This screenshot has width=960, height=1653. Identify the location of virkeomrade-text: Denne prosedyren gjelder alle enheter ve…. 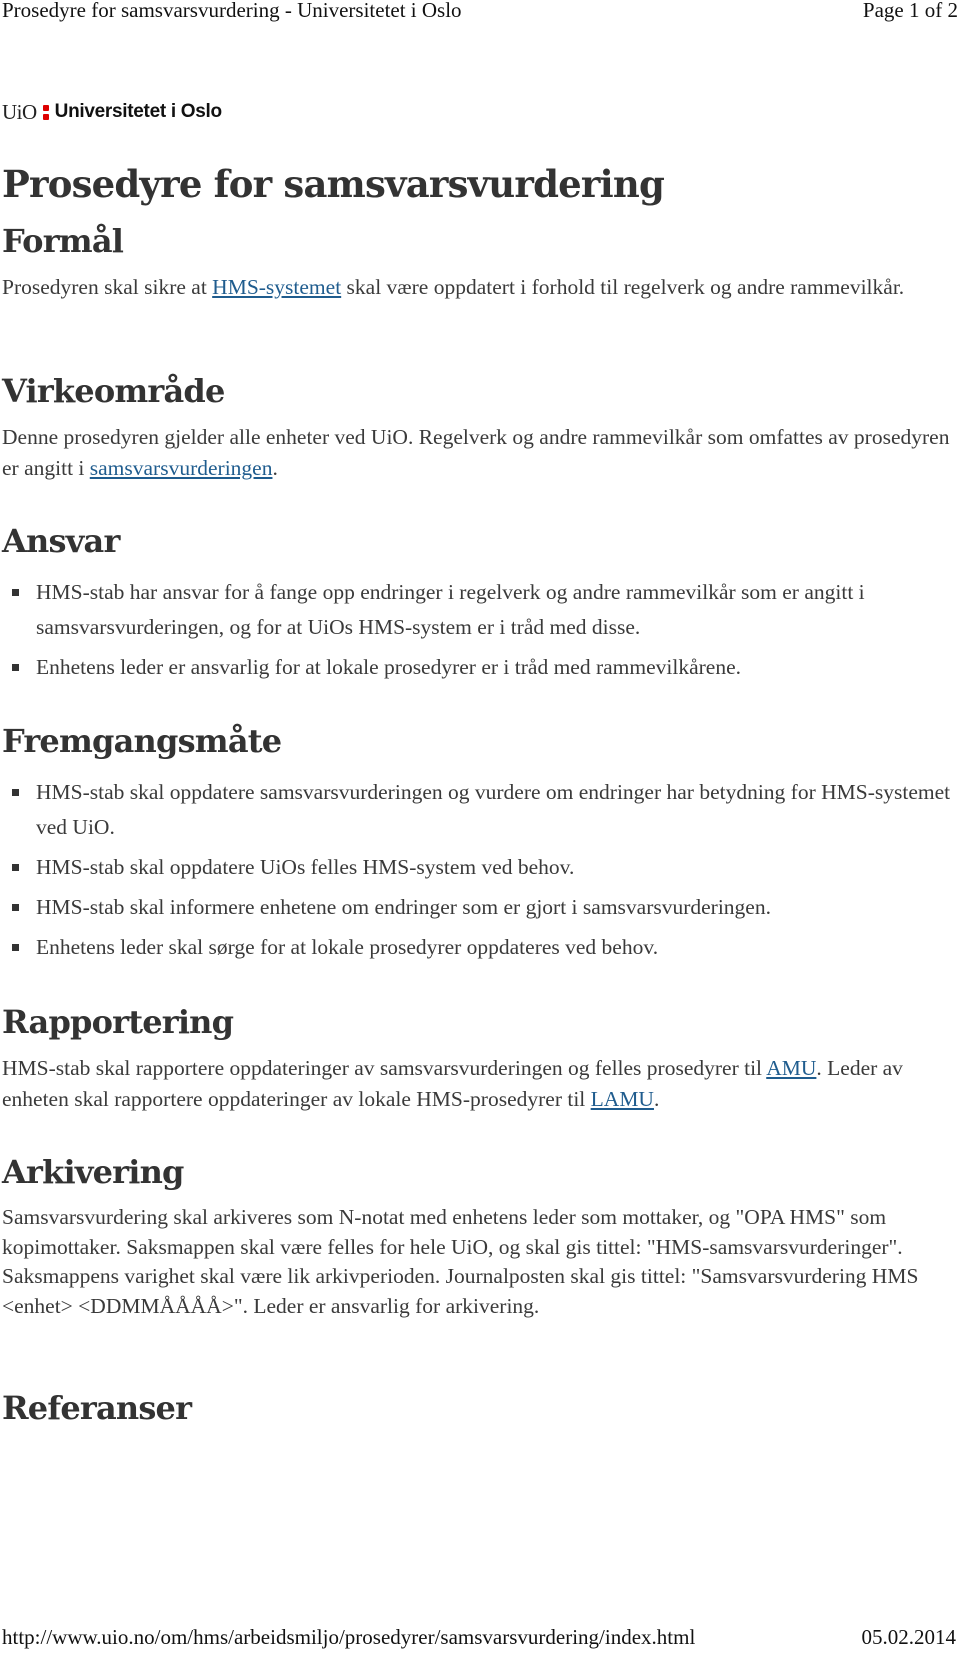
(478, 453).